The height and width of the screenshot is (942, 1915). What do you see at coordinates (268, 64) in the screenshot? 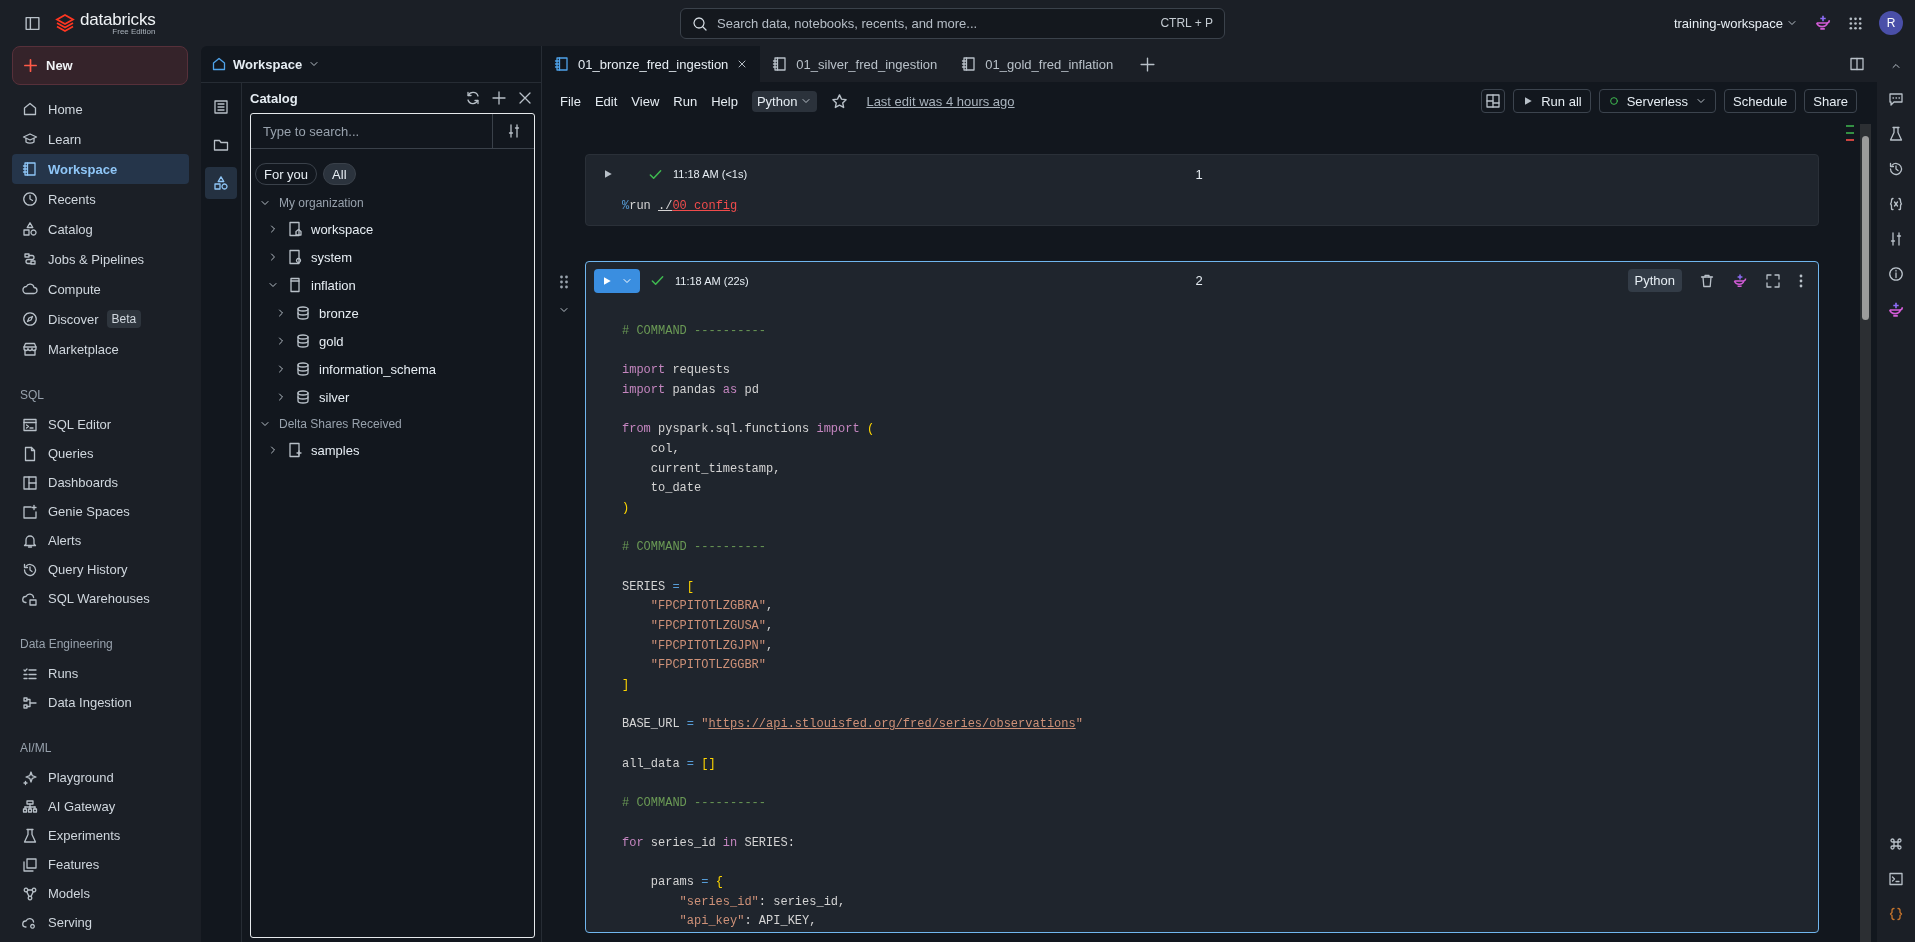
I see `panel-title: Workspace` at bounding box center [268, 64].